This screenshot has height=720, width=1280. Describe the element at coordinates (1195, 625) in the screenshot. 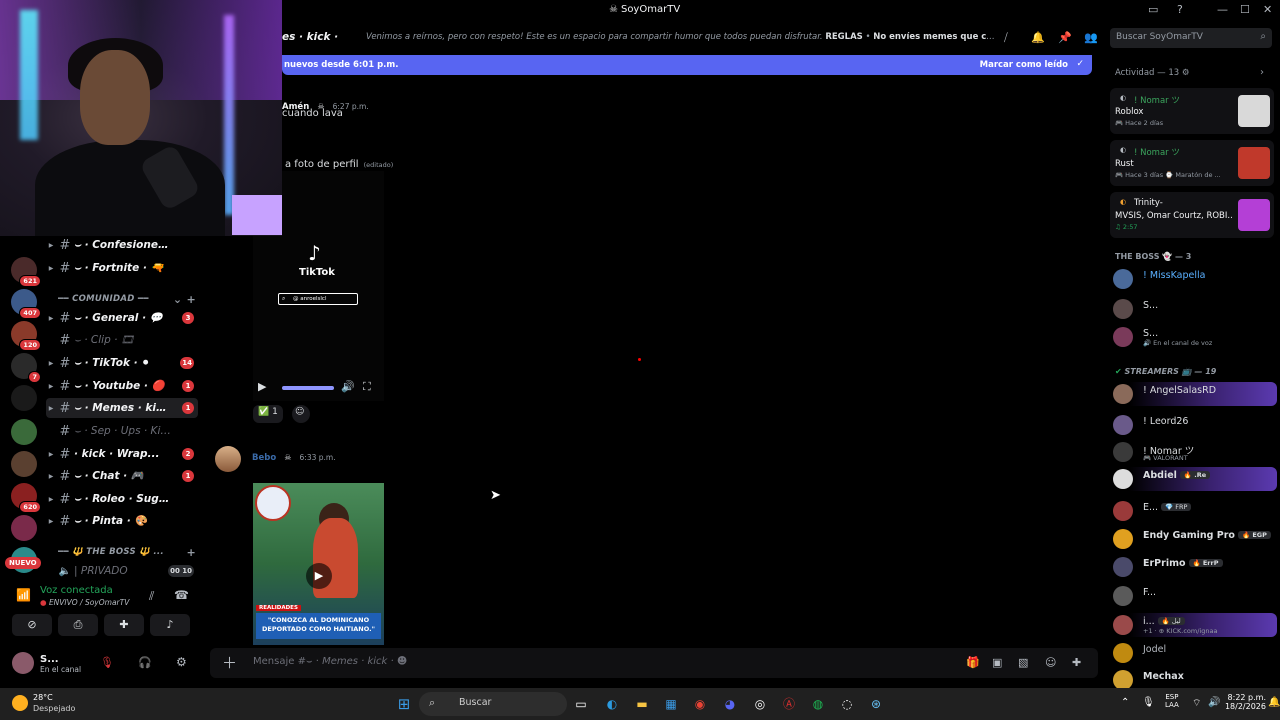

I see `member-item: i... 🔥 ليل +1 · ⊕ KICK.com/ignaa` at that location.